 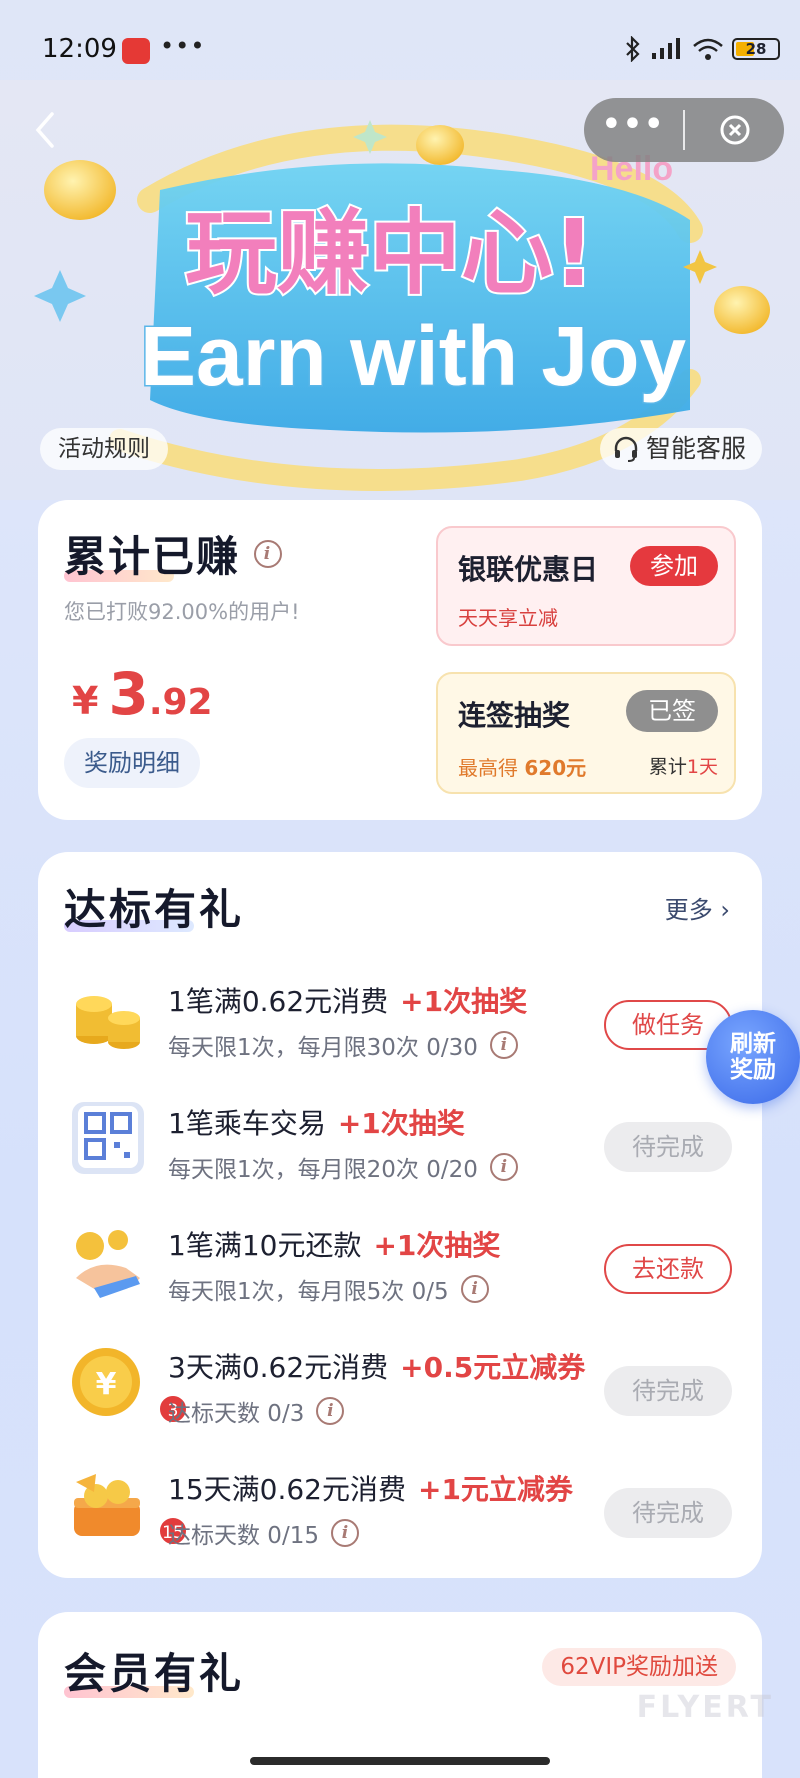 I want to click on unionpay-subtitle: 天天享立减, so click(x=508, y=618).